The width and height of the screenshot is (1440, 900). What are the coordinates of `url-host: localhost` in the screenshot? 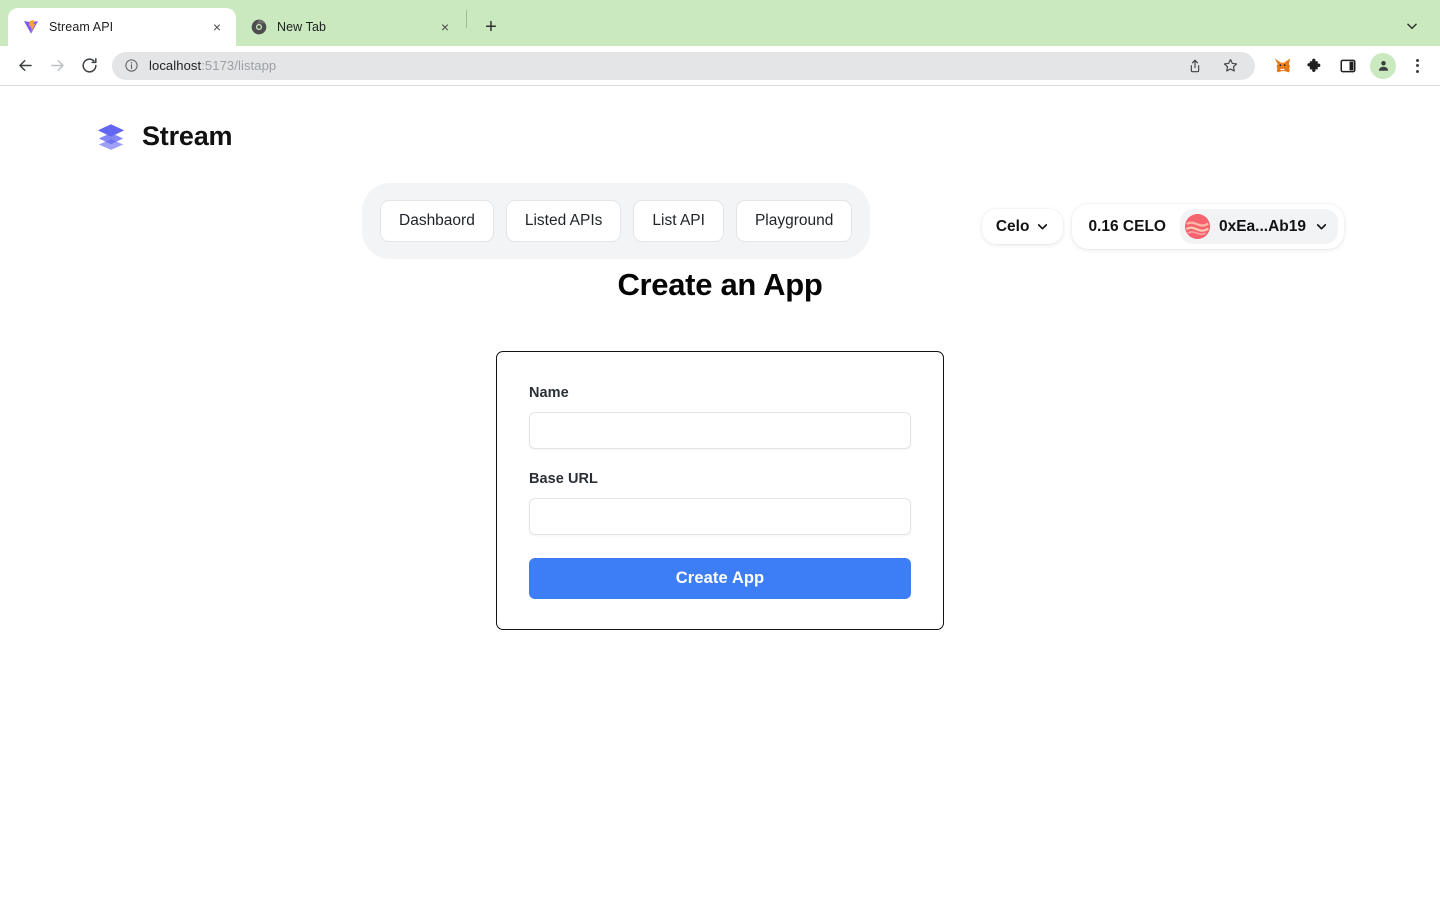 It's located at (175, 65).